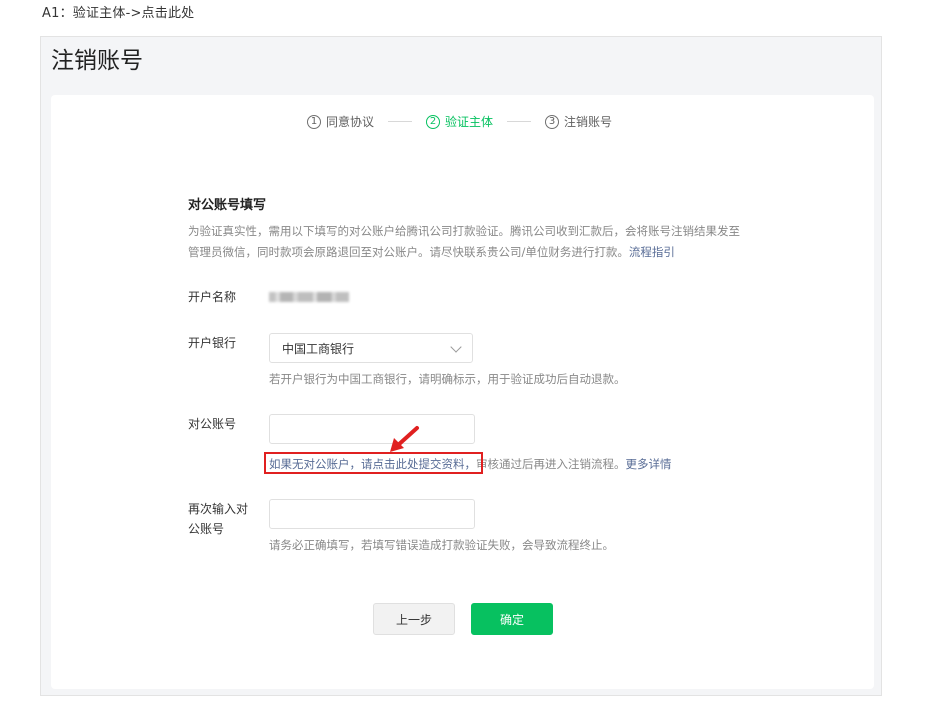 This screenshot has height=703, width=951. Describe the element at coordinates (649, 464) in the screenshot. I see `more-details-link: 更多详情` at that location.